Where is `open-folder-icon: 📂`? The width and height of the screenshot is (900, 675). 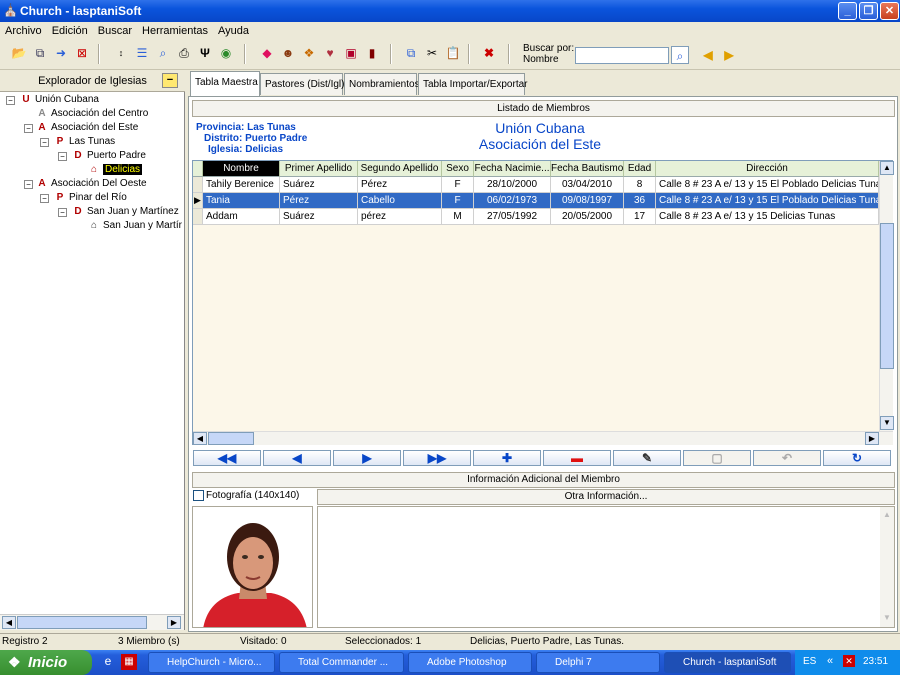 open-folder-icon: 📂 is located at coordinates (19, 53).